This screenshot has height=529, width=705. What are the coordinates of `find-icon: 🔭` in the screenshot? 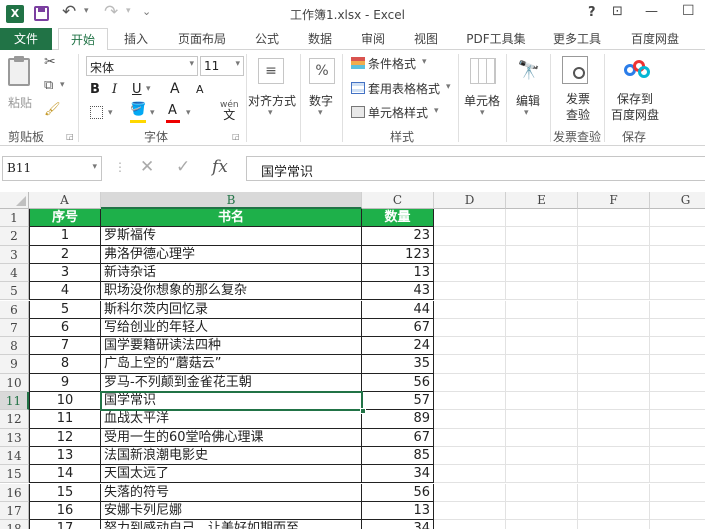 It's located at (529, 71).